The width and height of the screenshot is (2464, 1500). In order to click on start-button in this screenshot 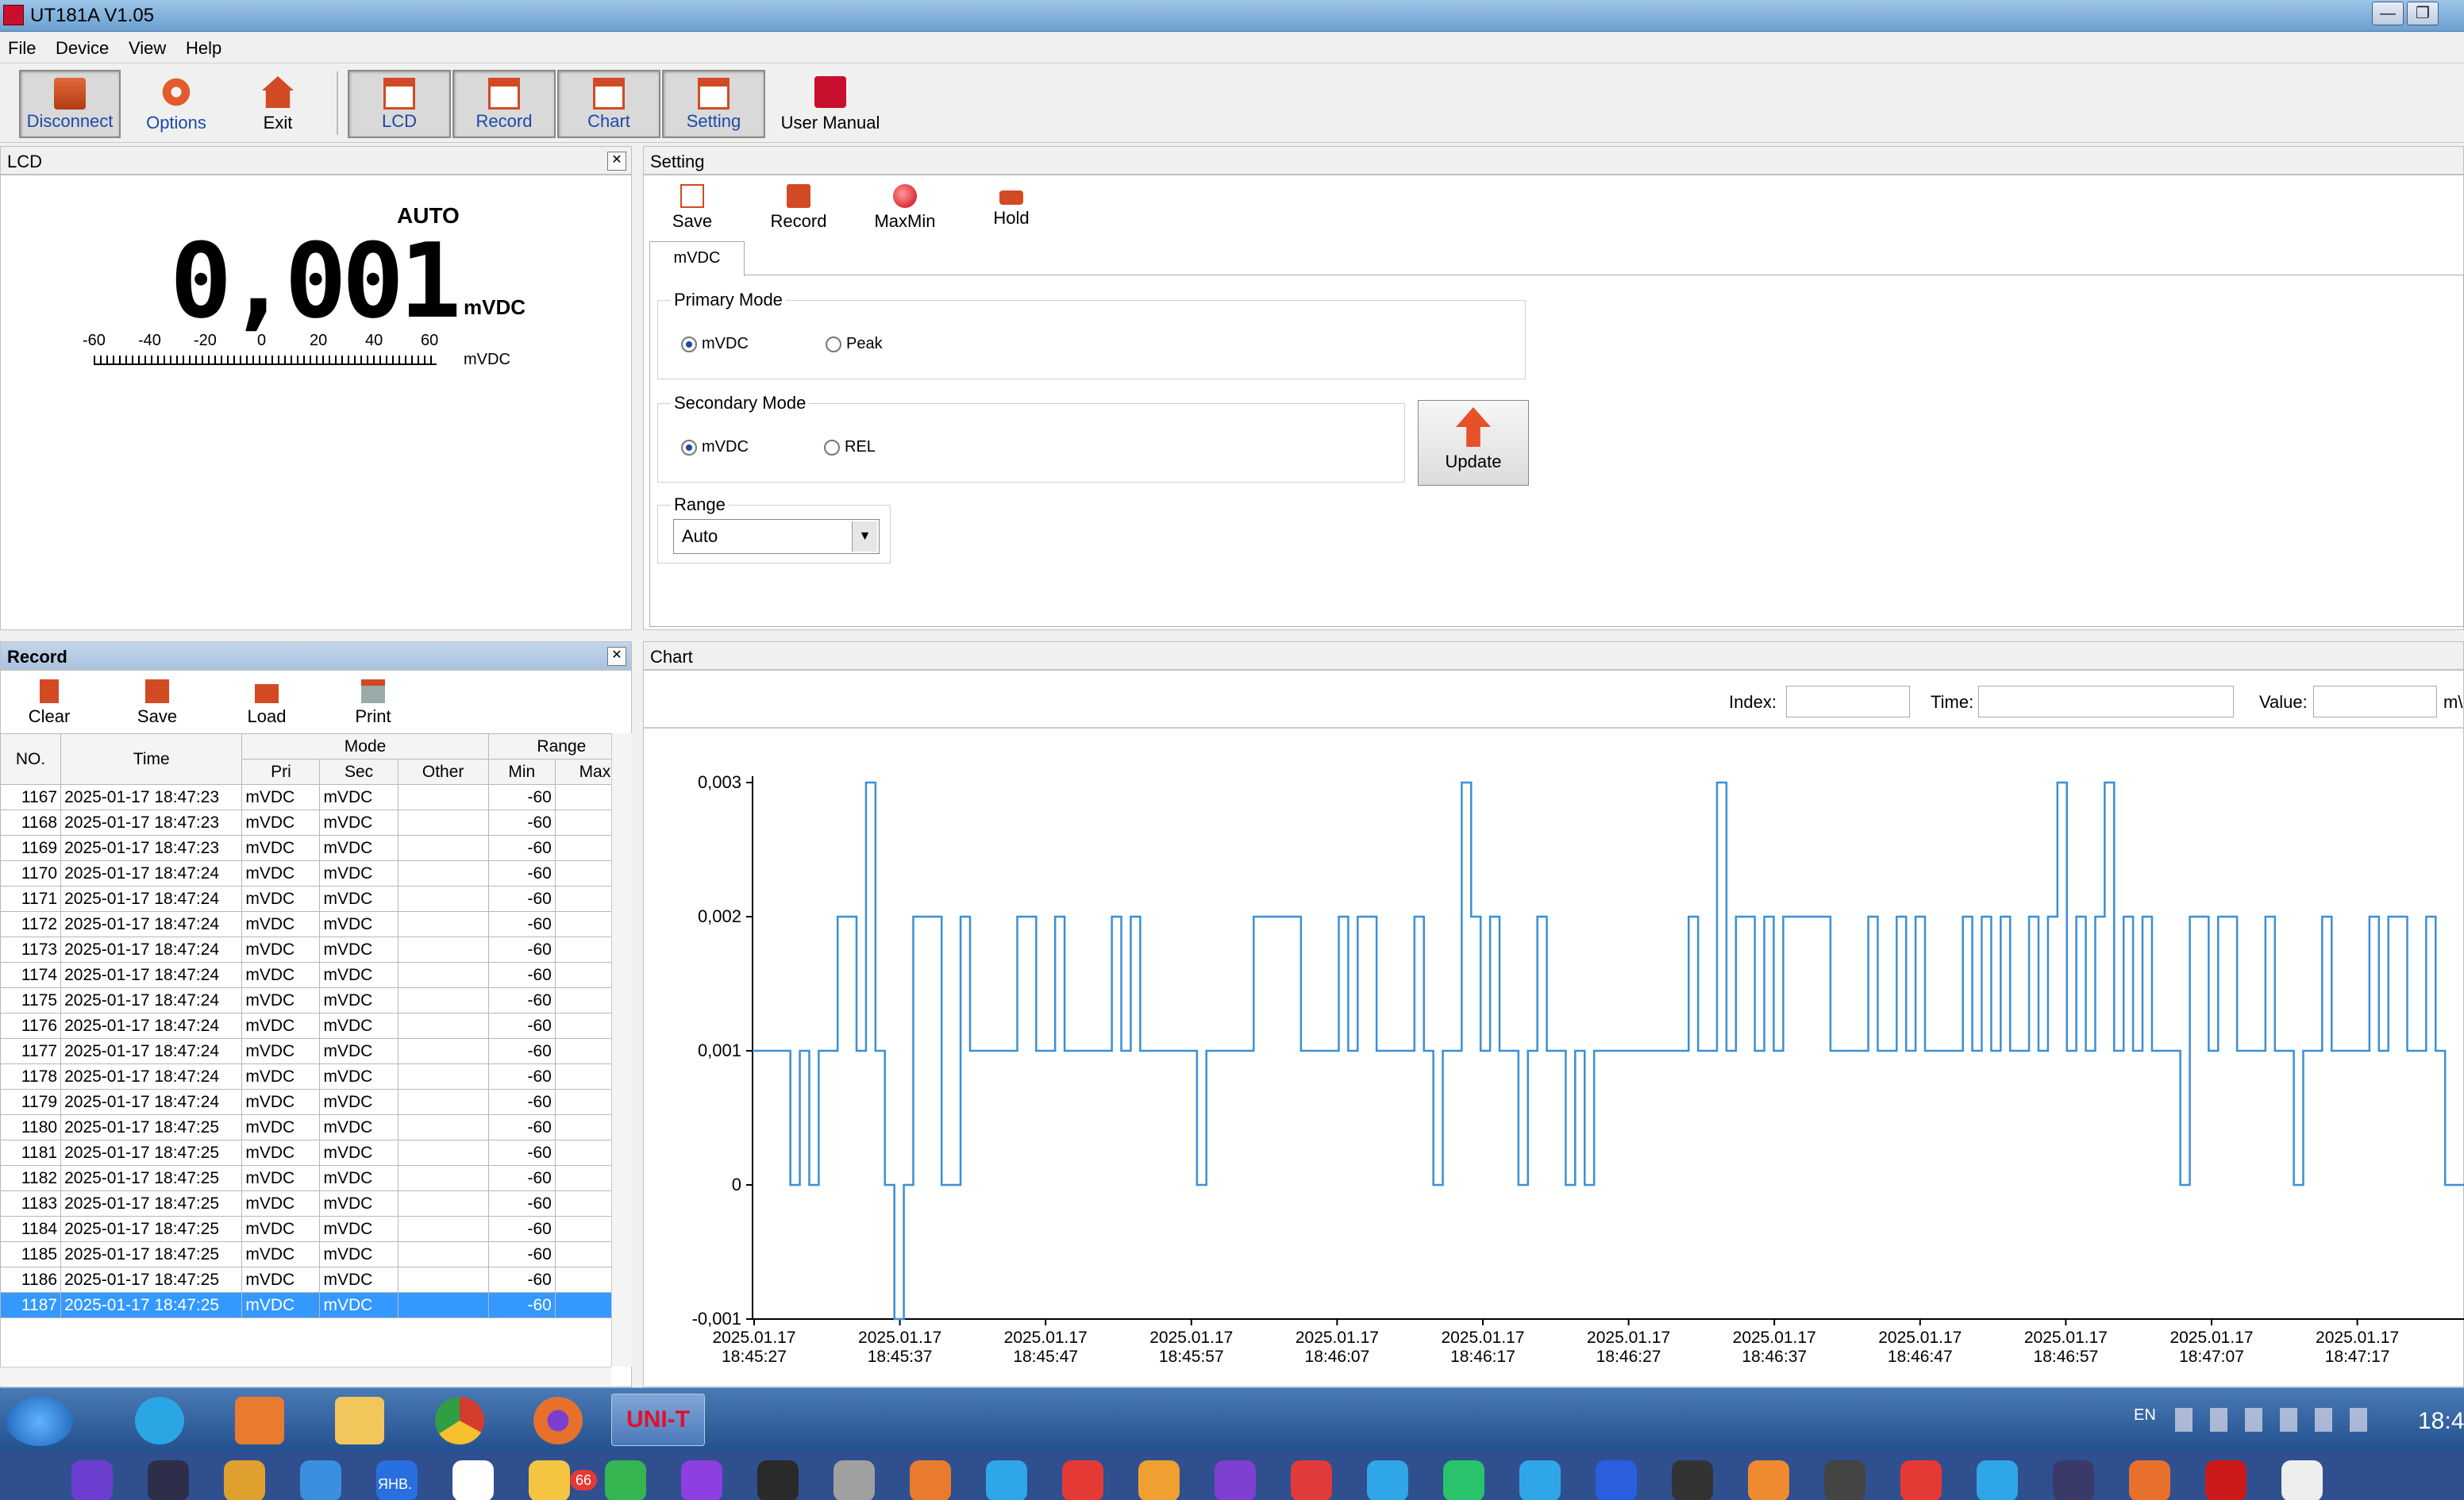, I will do `click(39, 1421)`.